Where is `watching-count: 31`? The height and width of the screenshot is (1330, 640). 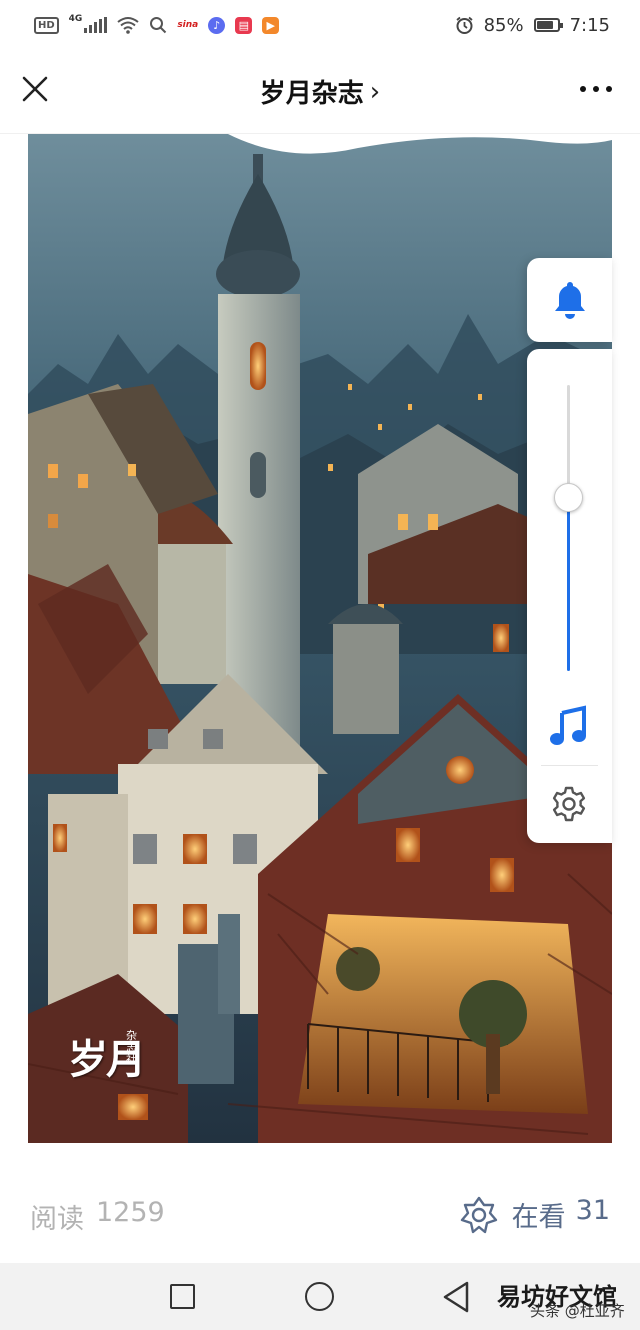 watching-count: 31 is located at coordinates (592, 1210).